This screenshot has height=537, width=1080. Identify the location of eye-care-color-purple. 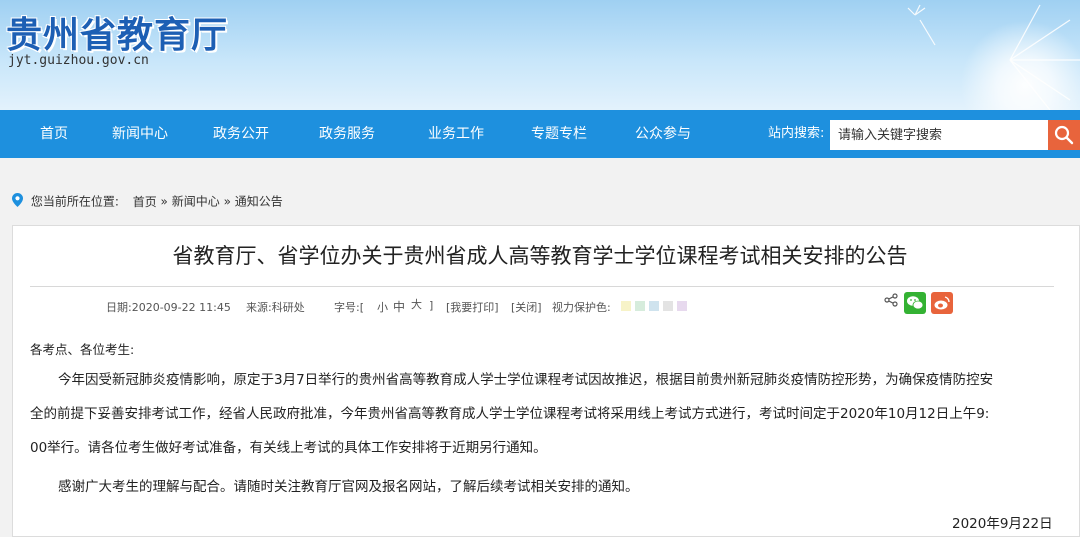
(682, 306).